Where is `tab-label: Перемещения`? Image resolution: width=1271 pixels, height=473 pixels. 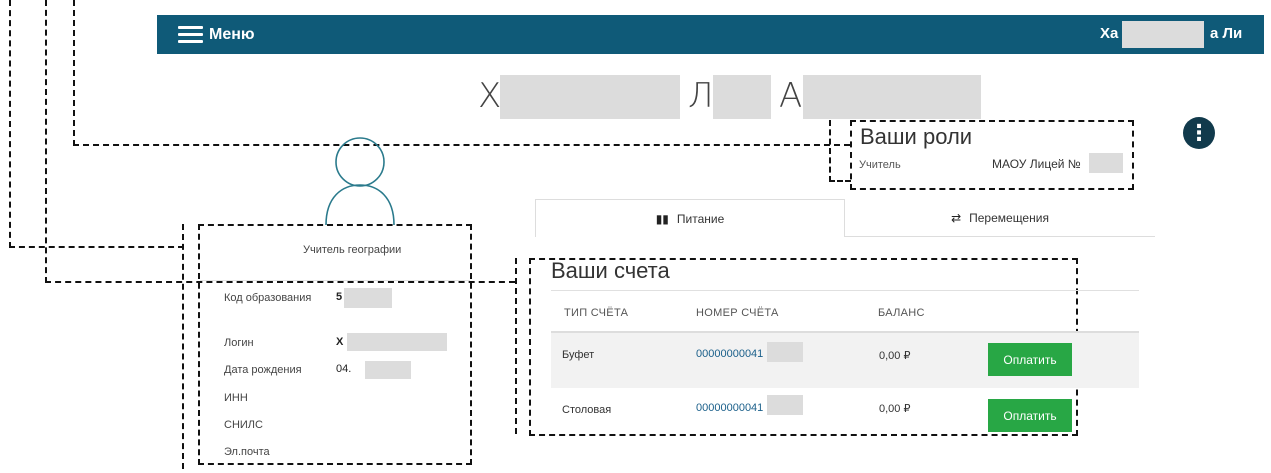 tab-label: Перемещения is located at coordinates (1009, 217).